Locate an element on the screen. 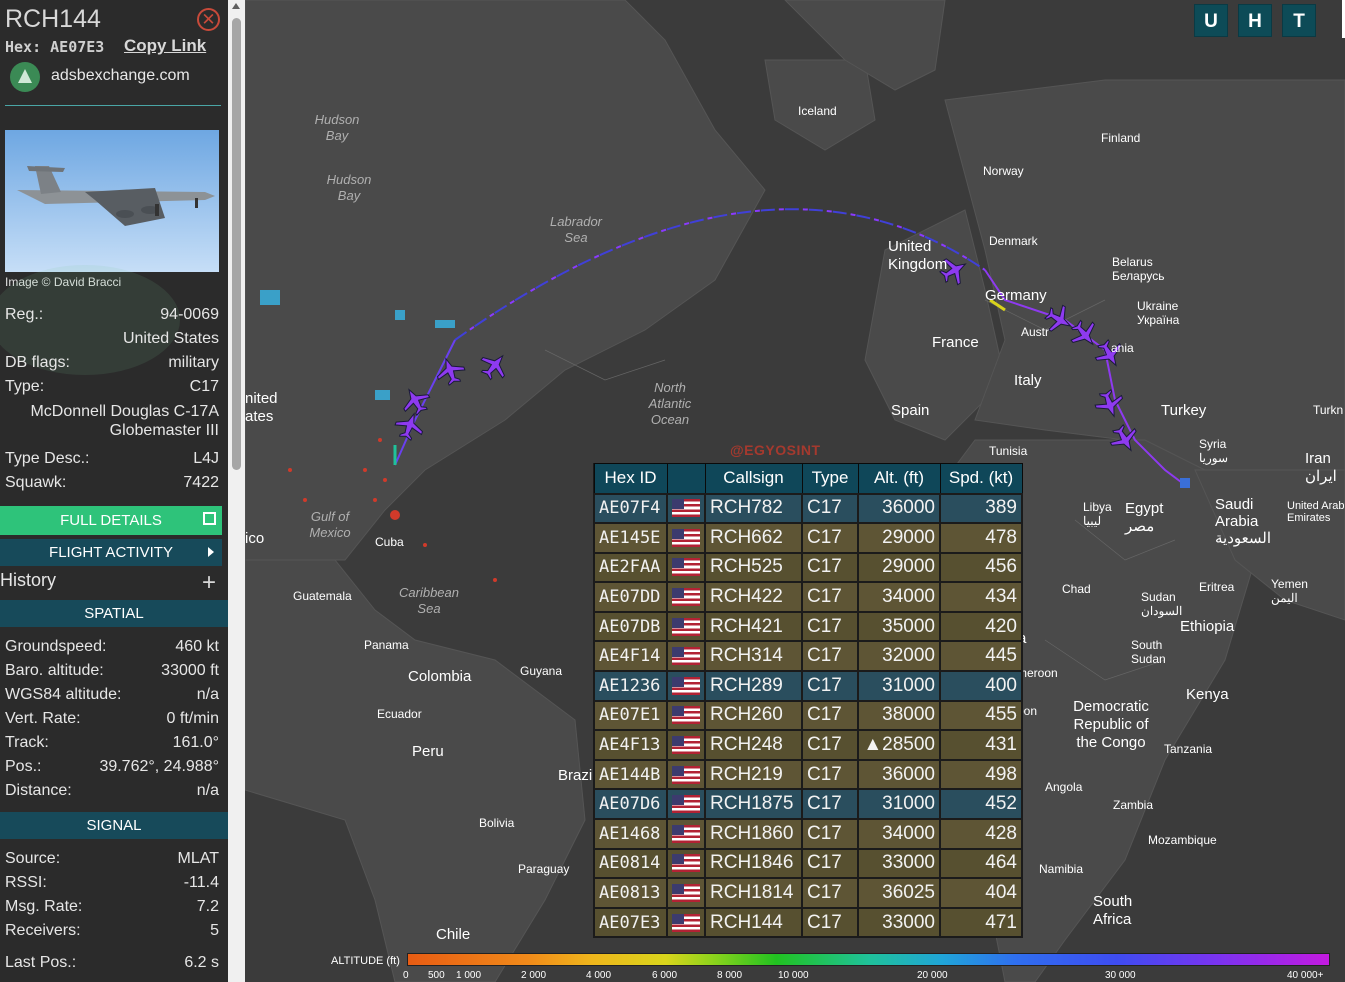 Image resolution: width=1345 pixels, height=982 pixels. adsbexchange-logo-icon is located at coordinates (25, 77).